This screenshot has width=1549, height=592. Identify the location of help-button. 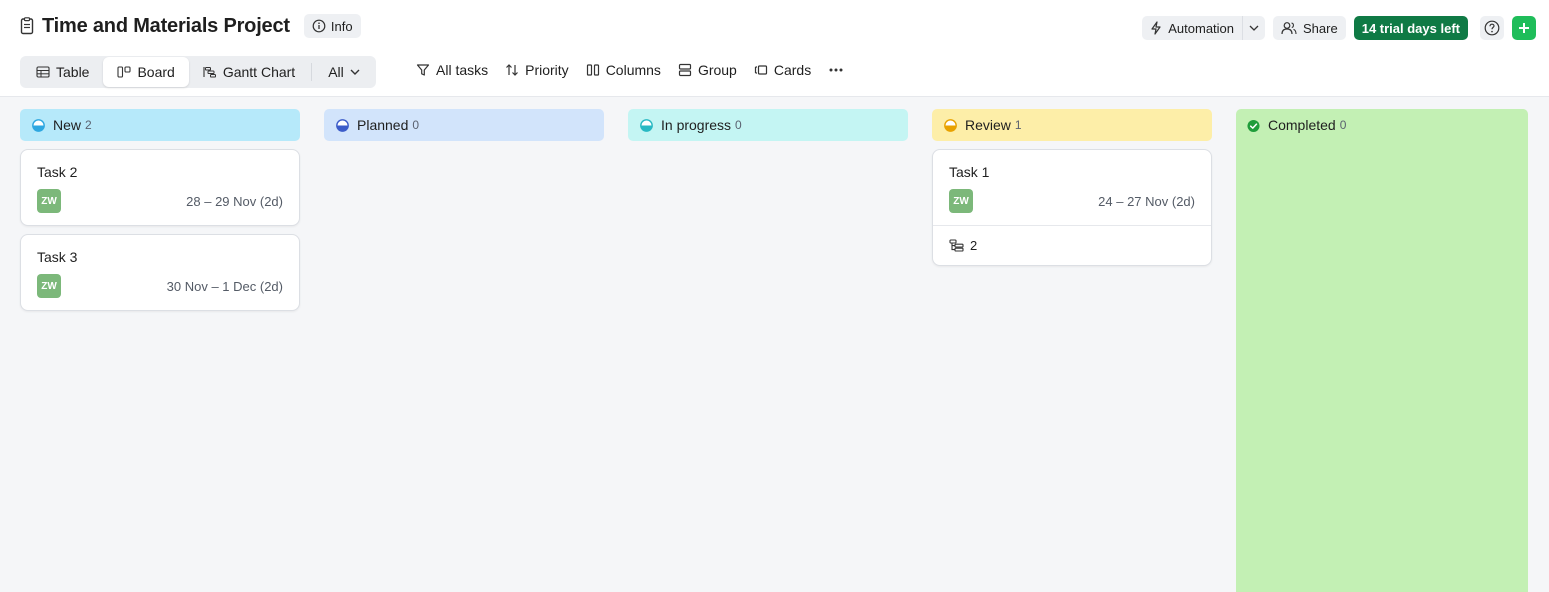
(1492, 28).